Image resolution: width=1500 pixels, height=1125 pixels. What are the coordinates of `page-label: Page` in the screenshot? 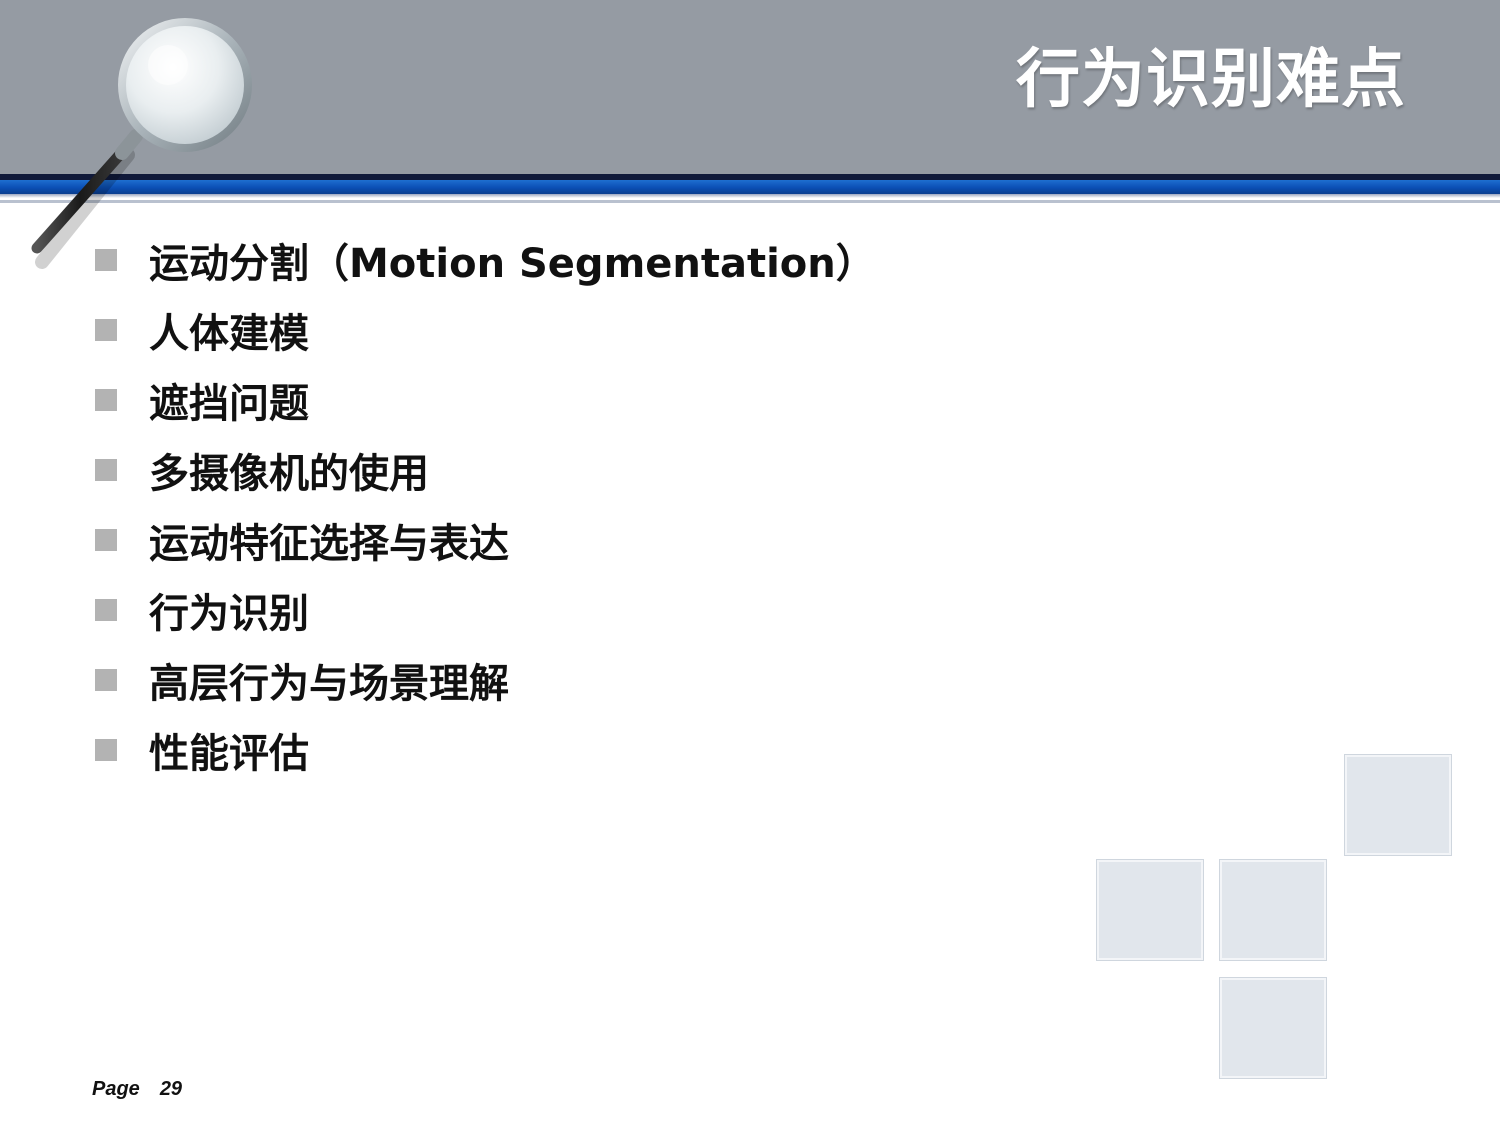 It's located at (116, 1089).